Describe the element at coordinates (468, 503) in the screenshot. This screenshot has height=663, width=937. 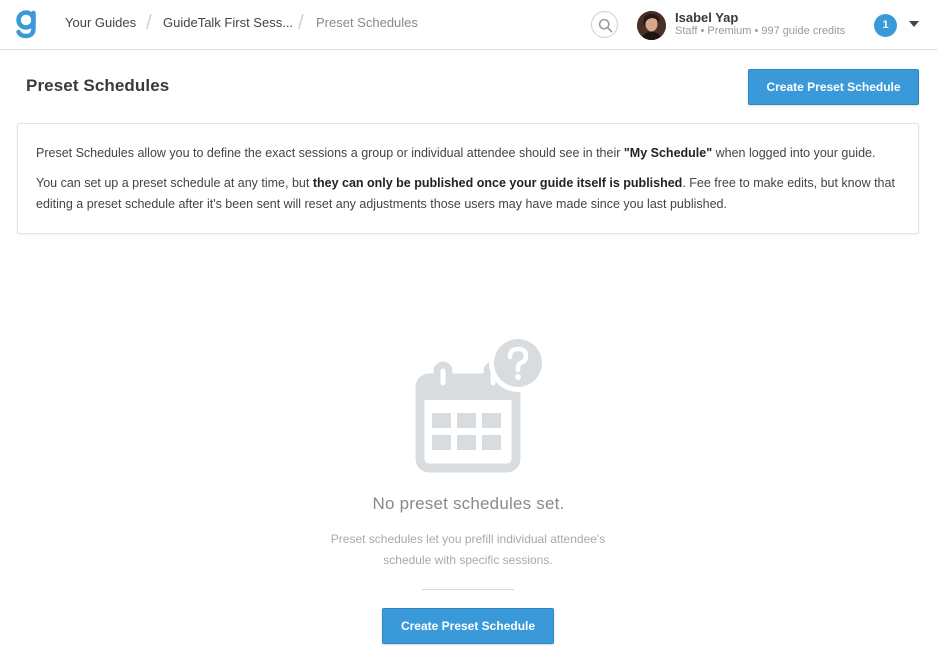
I see `empty-state-title: No preset schedules set.` at that location.